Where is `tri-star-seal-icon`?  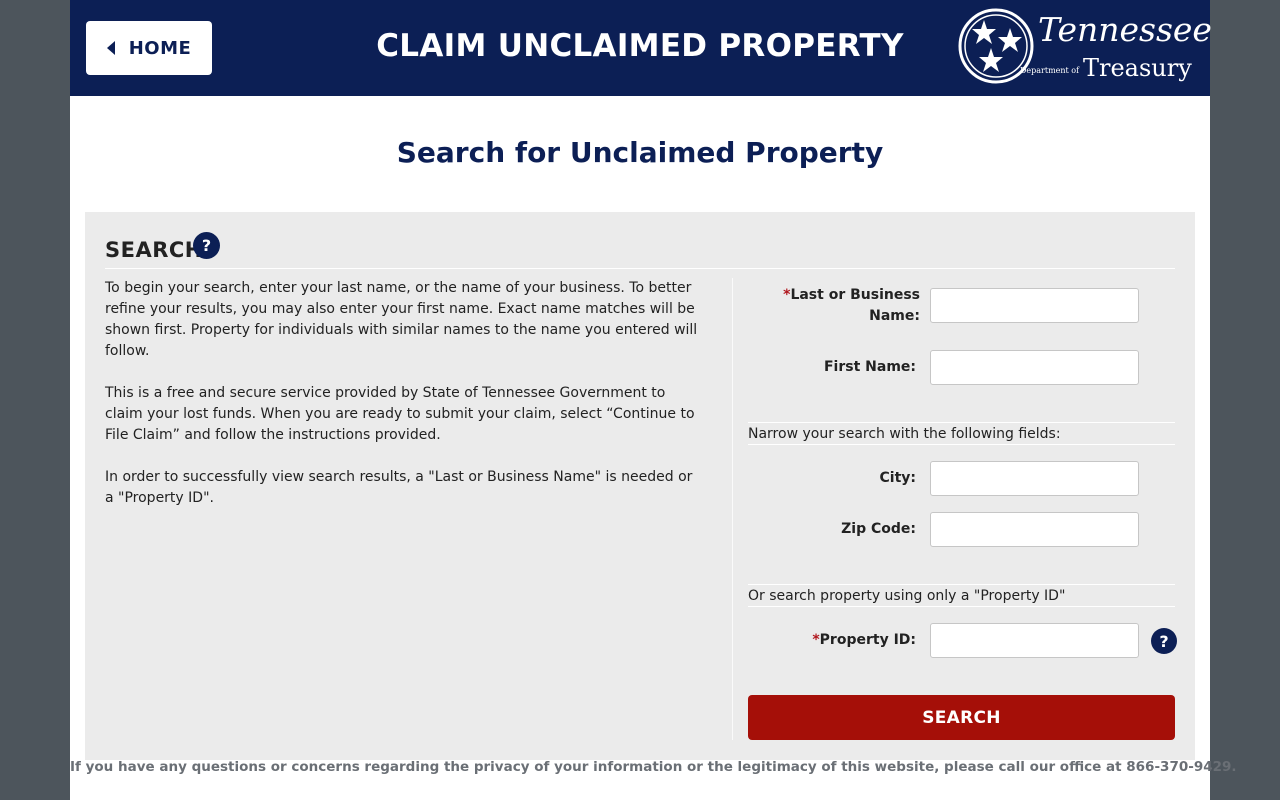 tri-star-seal-icon is located at coordinates (996, 46).